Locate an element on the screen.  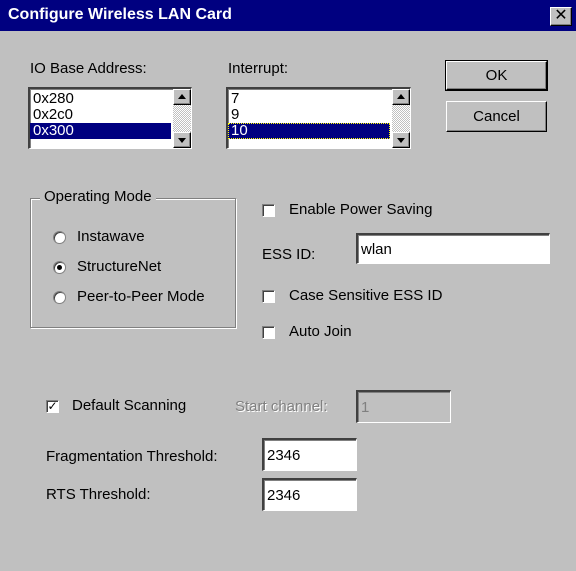
close-icon: ✕ is located at coordinates (561, 15).